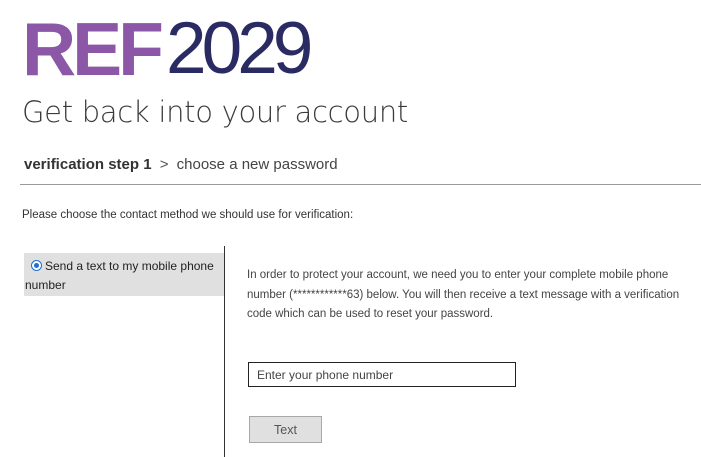  What do you see at coordinates (285, 429) in the screenshot?
I see `send-text-button: Text` at bounding box center [285, 429].